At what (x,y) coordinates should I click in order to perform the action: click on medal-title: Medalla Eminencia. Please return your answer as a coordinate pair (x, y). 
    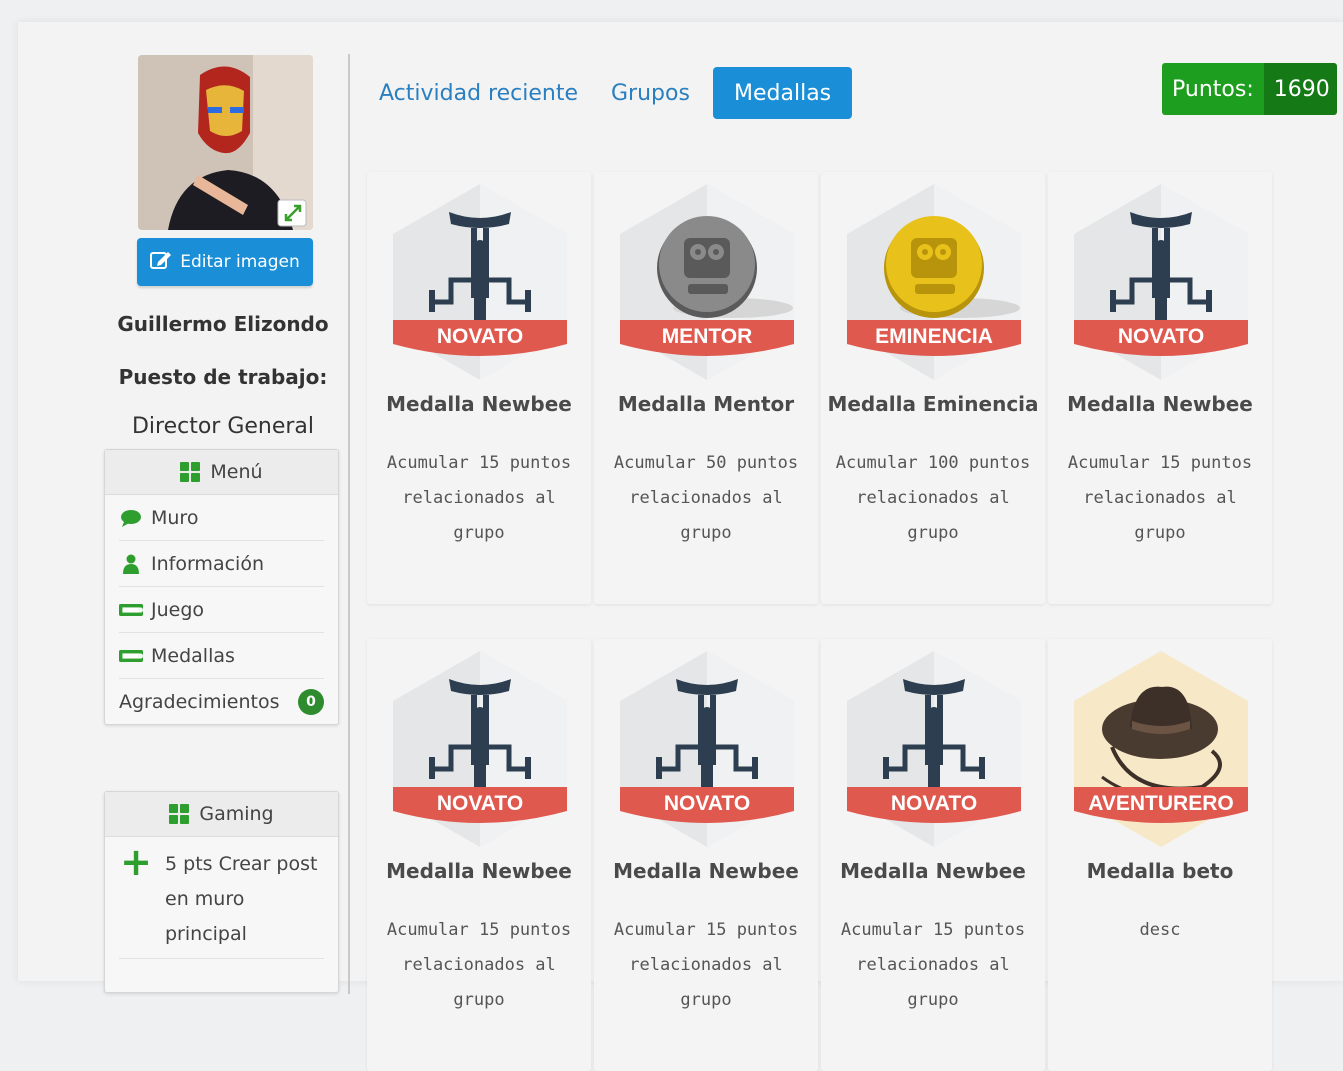
    Looking at the image, I should click on (933, 404).